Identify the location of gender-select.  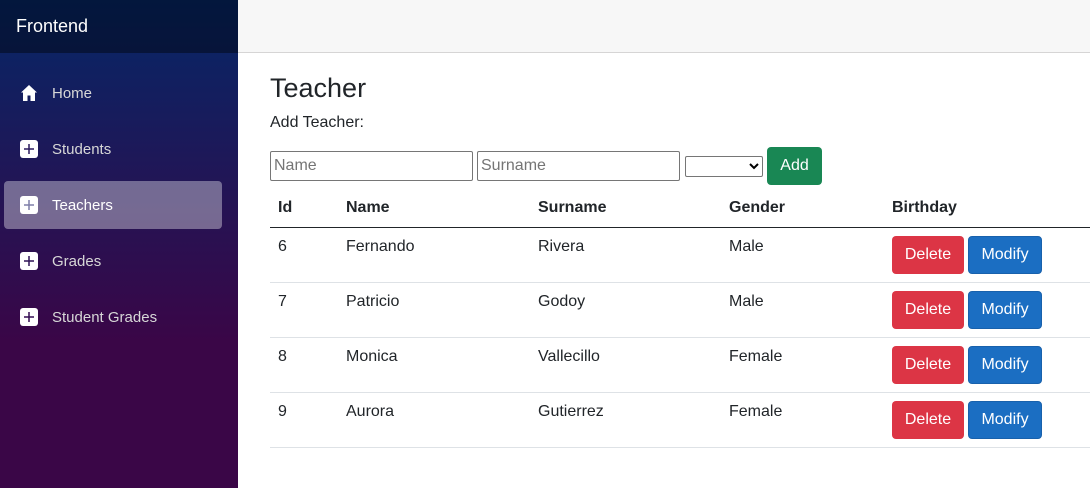
(724, 166).